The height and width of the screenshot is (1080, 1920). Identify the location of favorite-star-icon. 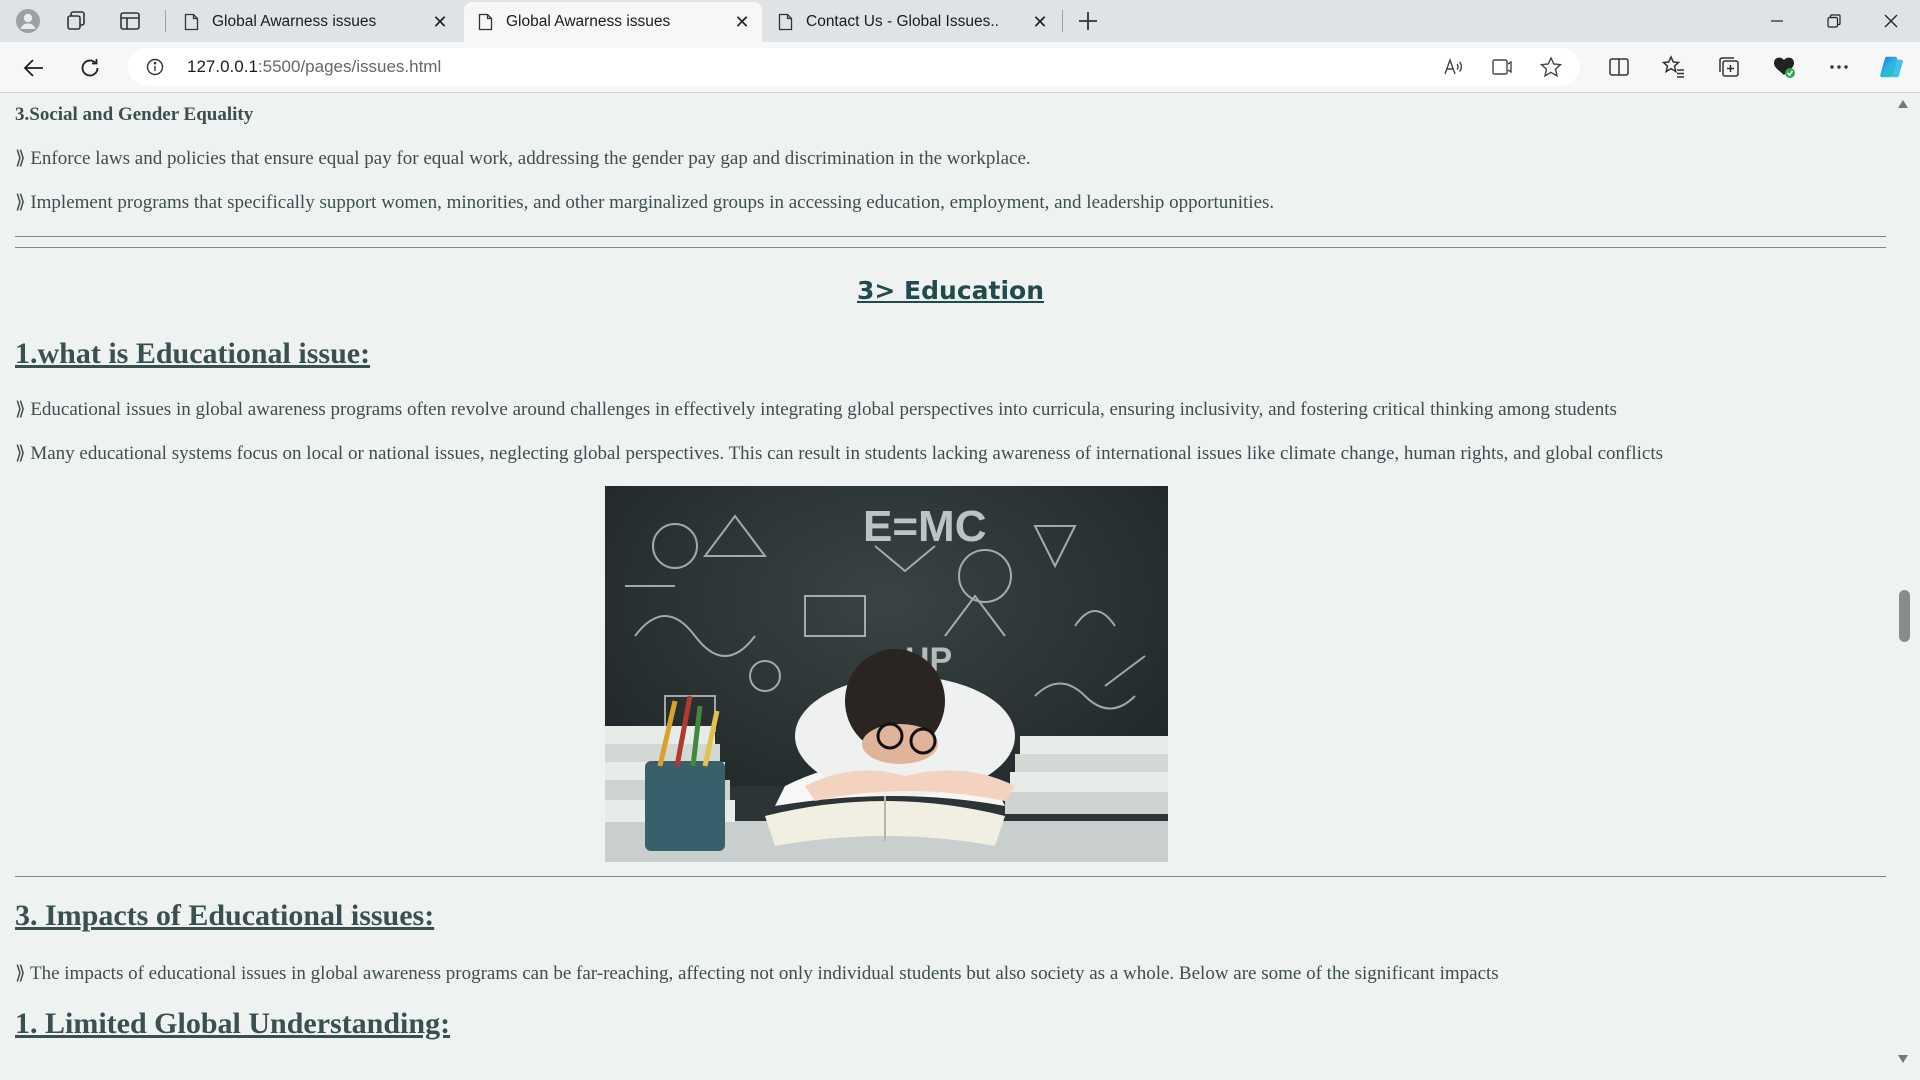
(1551, 67).